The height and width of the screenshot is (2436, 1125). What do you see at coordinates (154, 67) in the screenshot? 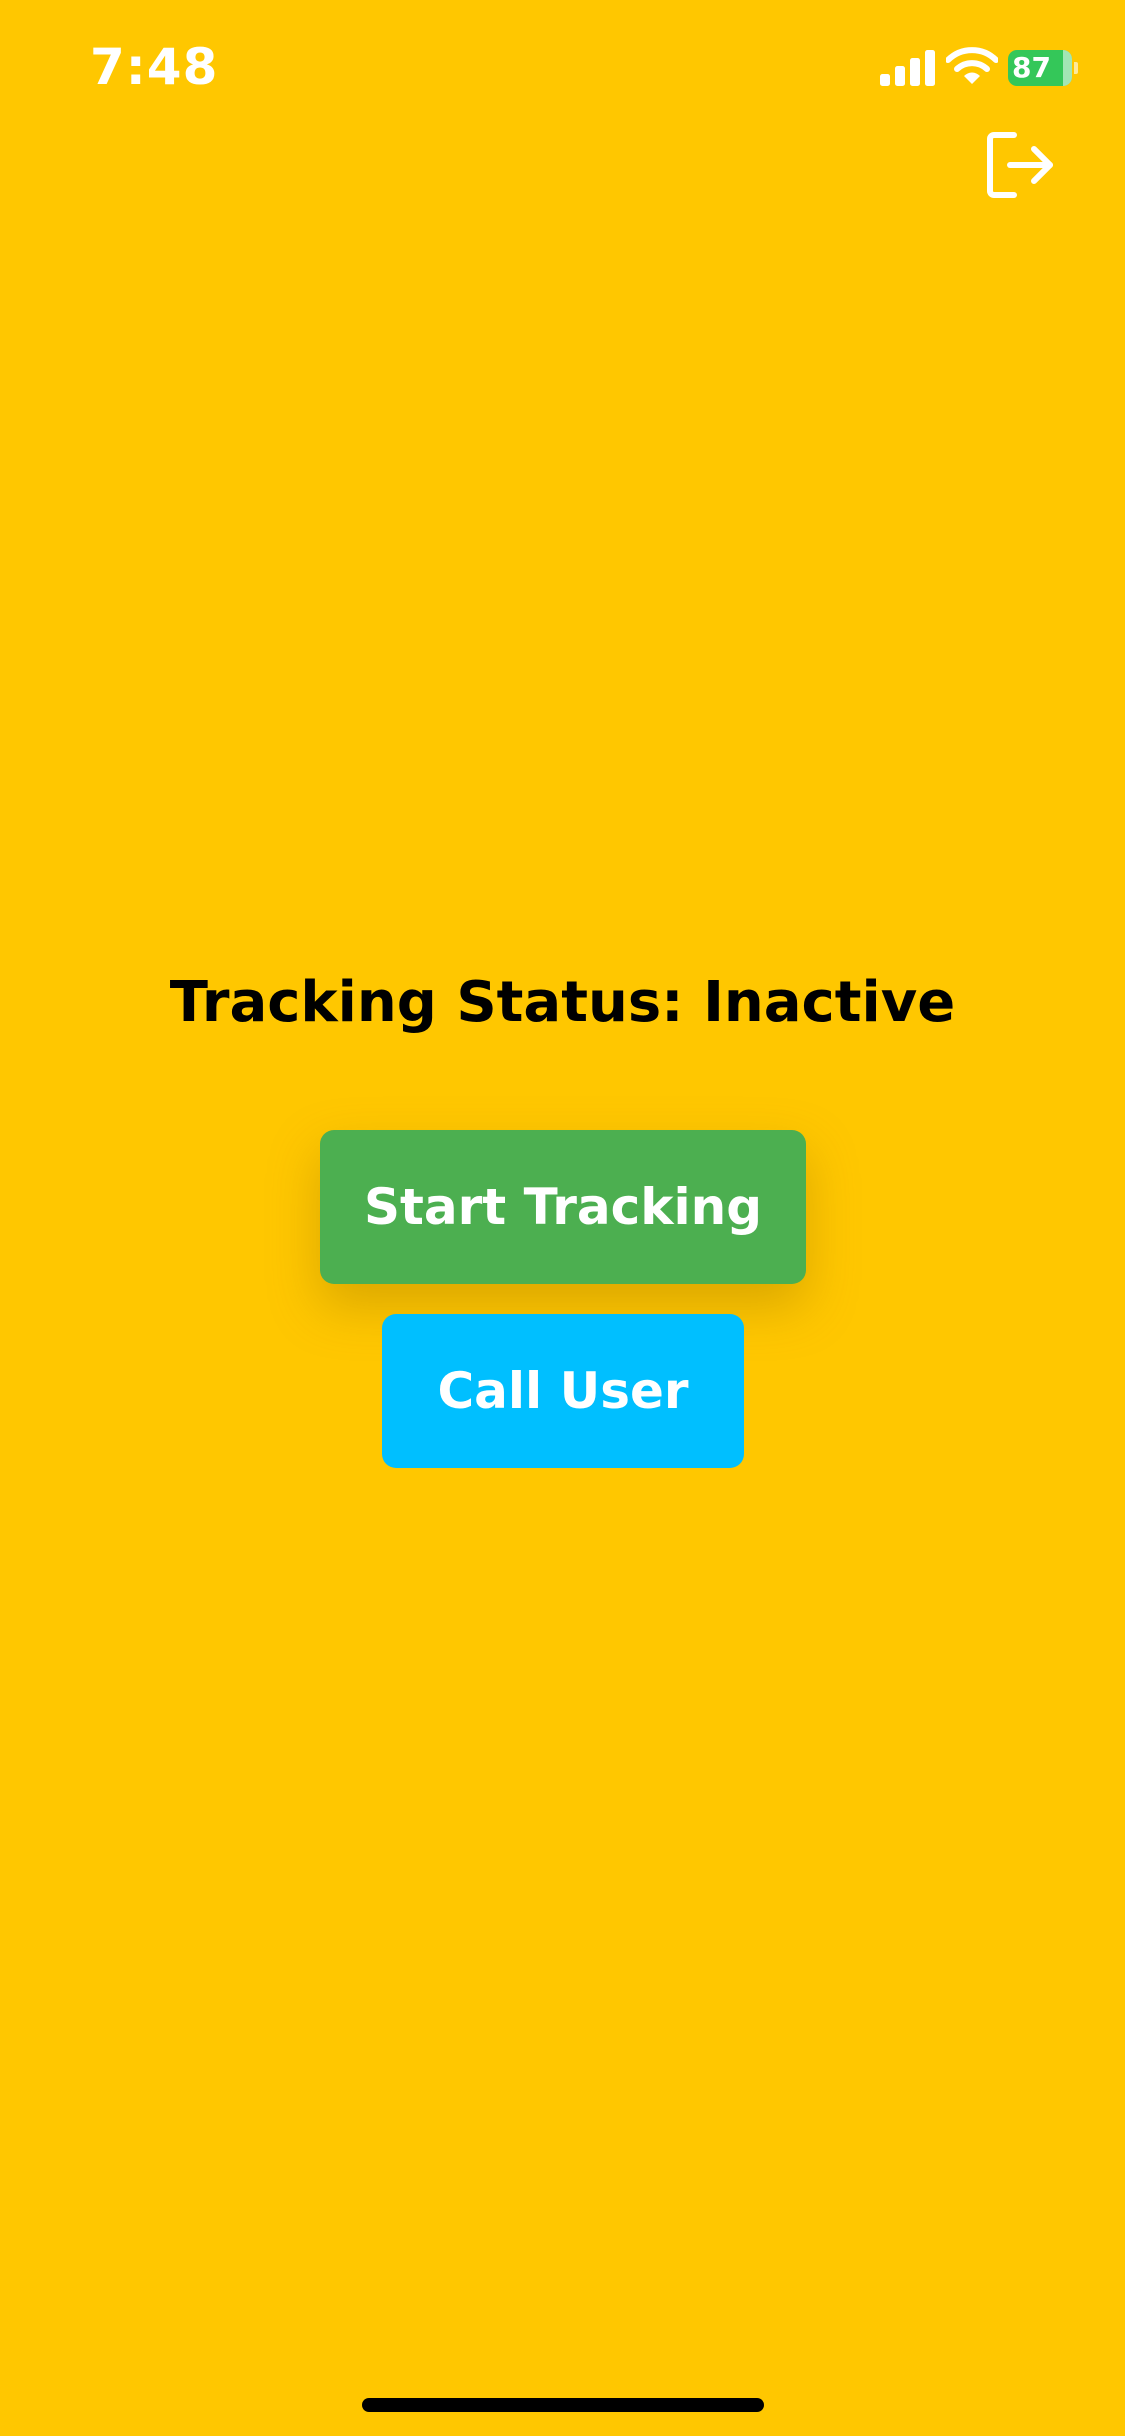
I see `status-time: 7:48` at bounding box center [154, 67].